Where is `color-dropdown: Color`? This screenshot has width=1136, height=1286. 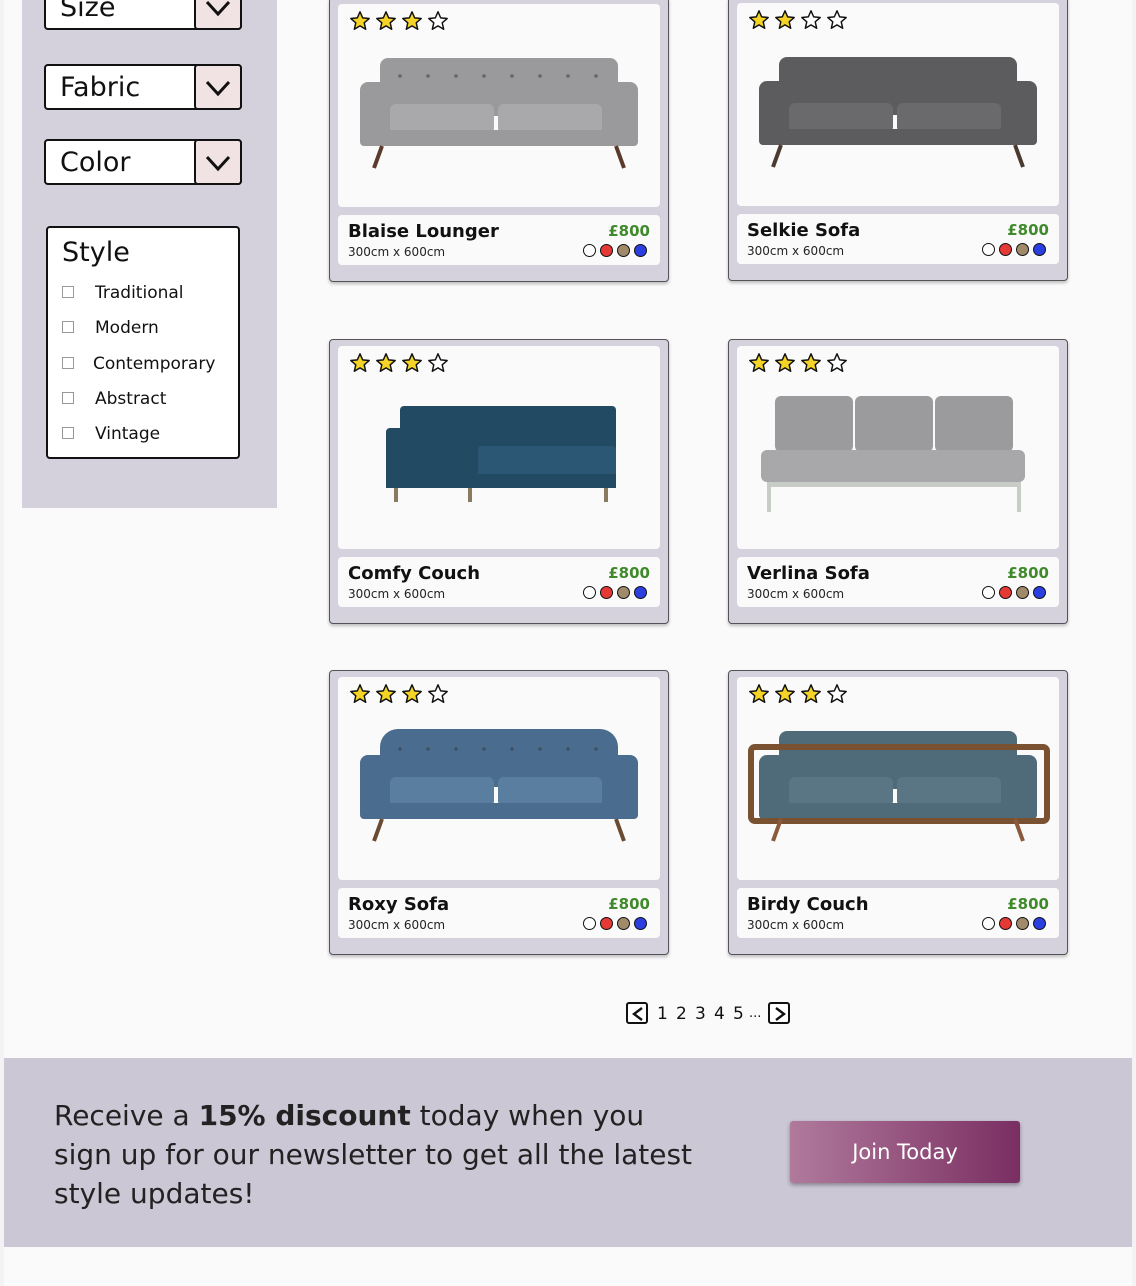 color-dropdown: Color is located at coordinates (143, 162).